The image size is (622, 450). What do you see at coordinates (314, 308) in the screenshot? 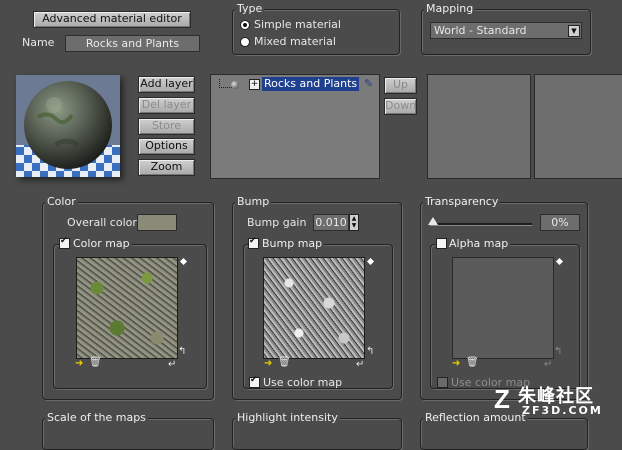
I see `bump-map-texture` at bounding box center [314, 308].